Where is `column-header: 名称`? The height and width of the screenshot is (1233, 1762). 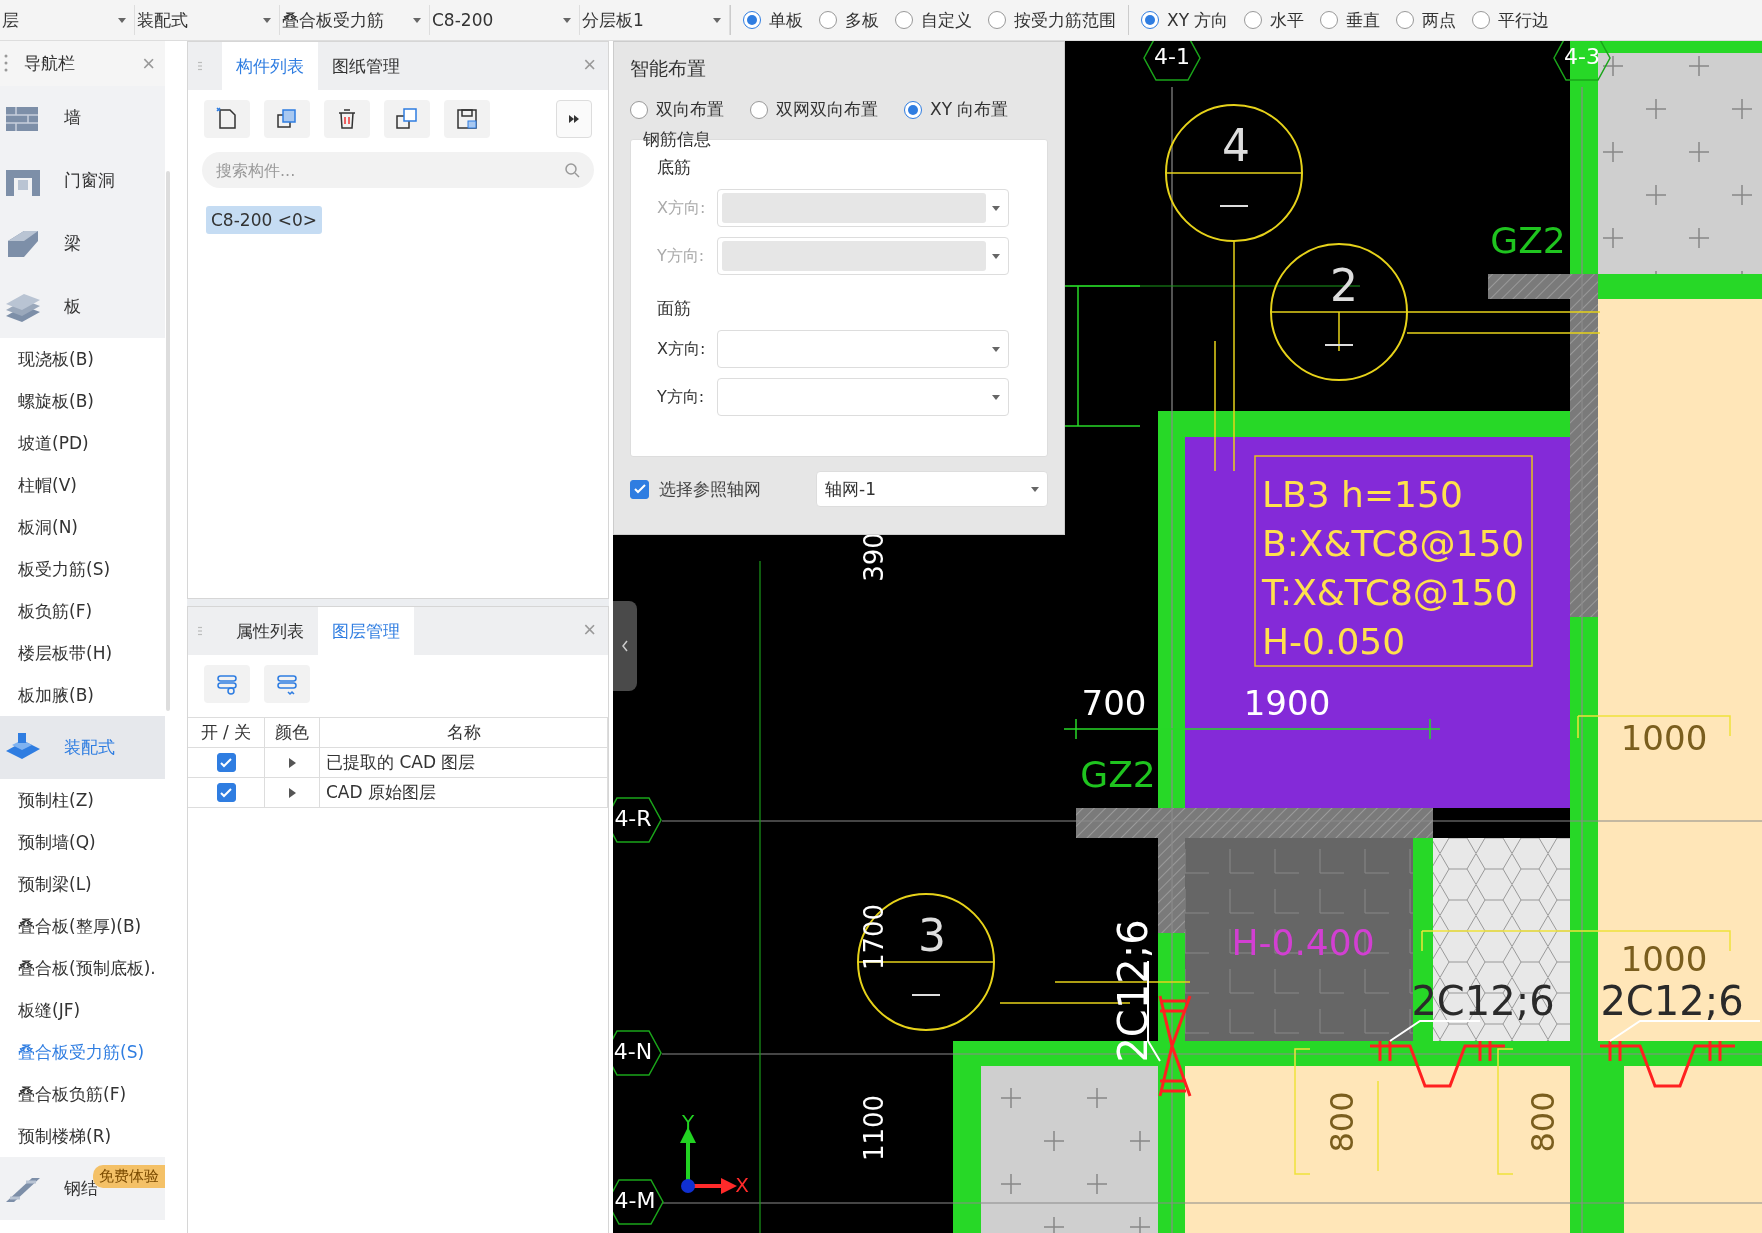 column-header: 名称 is located at coordinates (464, 733).